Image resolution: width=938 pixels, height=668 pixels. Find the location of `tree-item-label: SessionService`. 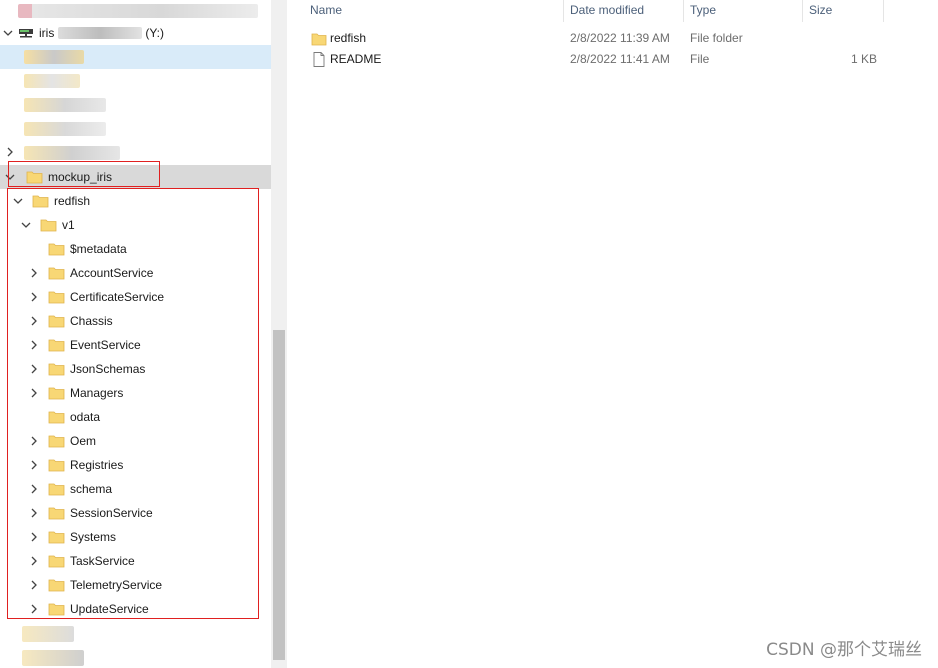

tree-item-label: SessionService is located at coordinates (111, 513).